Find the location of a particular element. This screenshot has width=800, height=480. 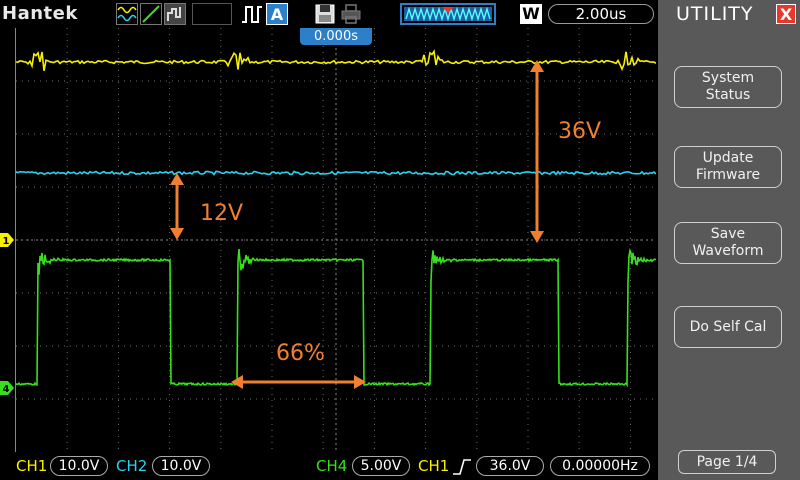

trigger-frequency: 0.00000Hz is located at coordinates (600, 466).